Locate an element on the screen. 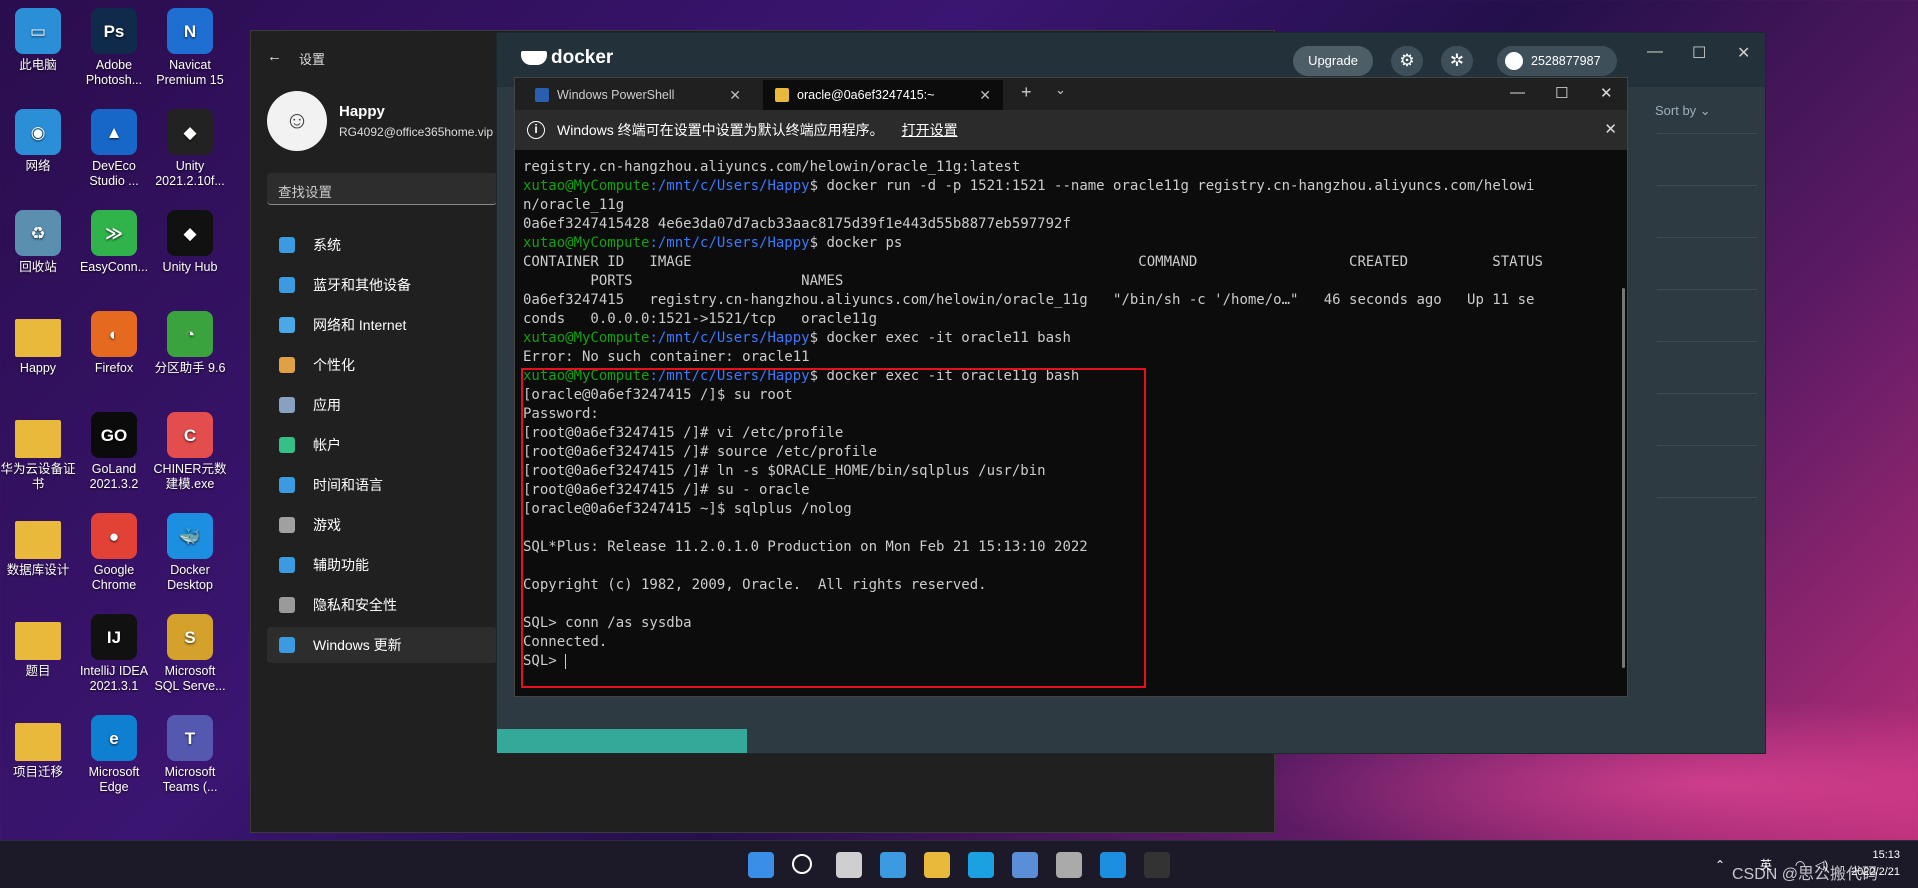  desktop-icon: ♻ 回收站 is located at coordinates (38, 242).